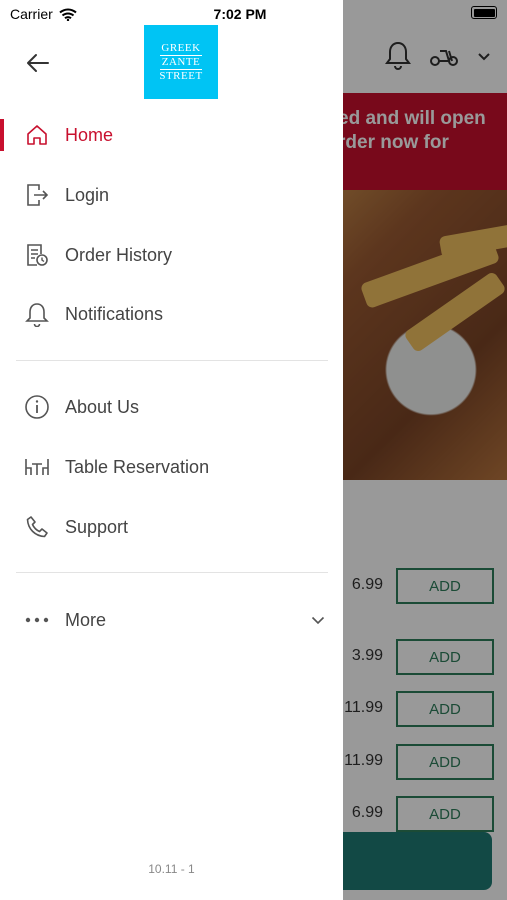  What do you see at coordinates (171, 620) in the screenshot?
I see `nav-item-more: More` at bounding box center [171, 620].